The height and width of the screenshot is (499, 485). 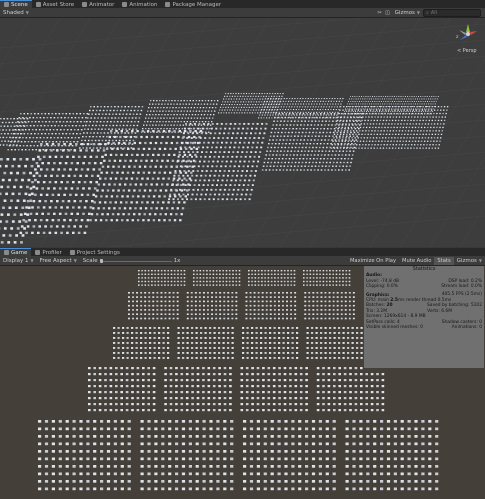 I want to click on settings-icon, so click(x=72, y=252).